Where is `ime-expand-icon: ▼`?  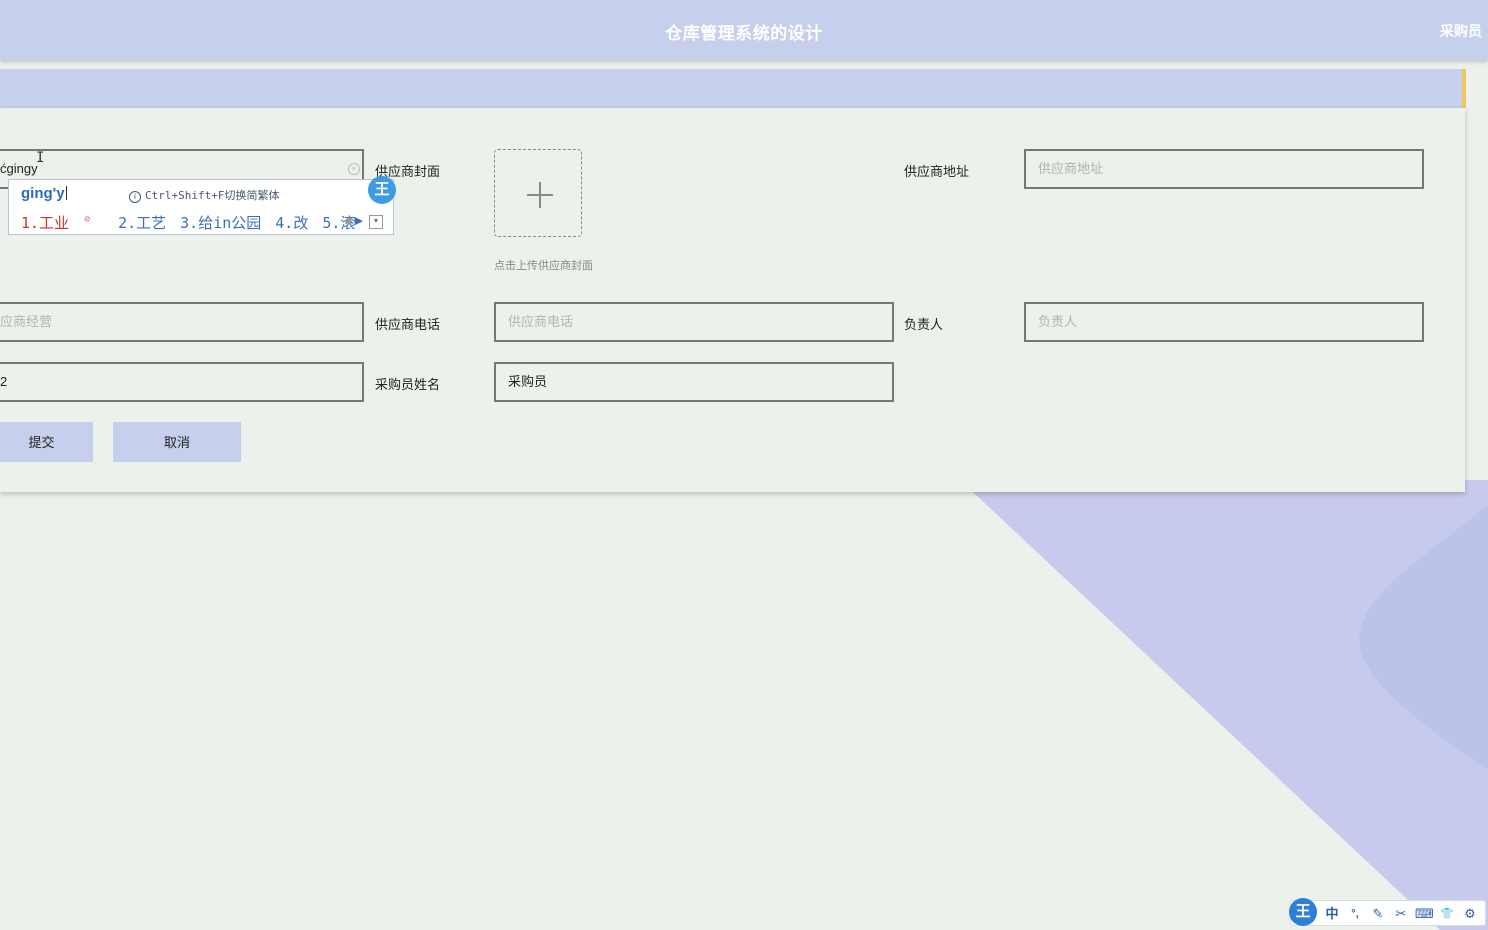
ime-expand-icon: ▼ is located at coordinates (376, 222).